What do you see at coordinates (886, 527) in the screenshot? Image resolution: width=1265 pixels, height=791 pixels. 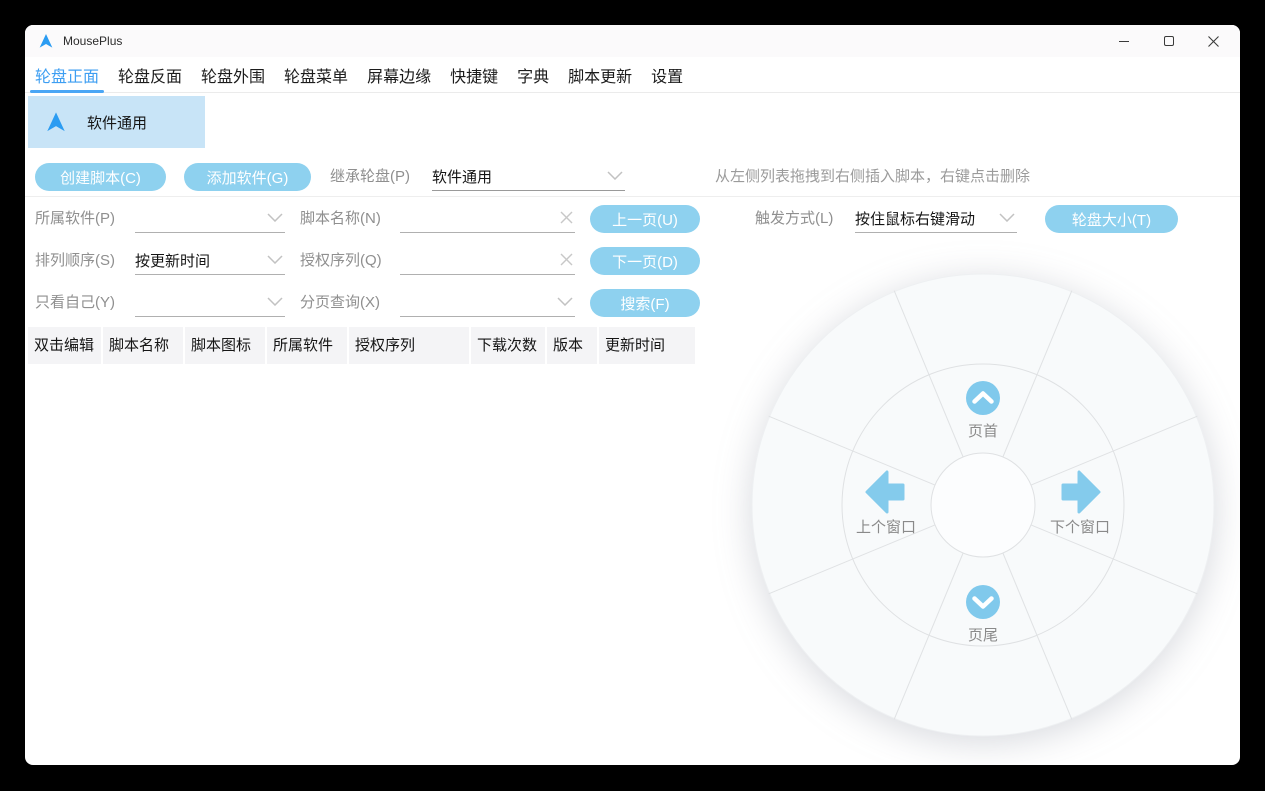 I see `wheel-left-label: 上个窗口` at bounding box center [886, 527].